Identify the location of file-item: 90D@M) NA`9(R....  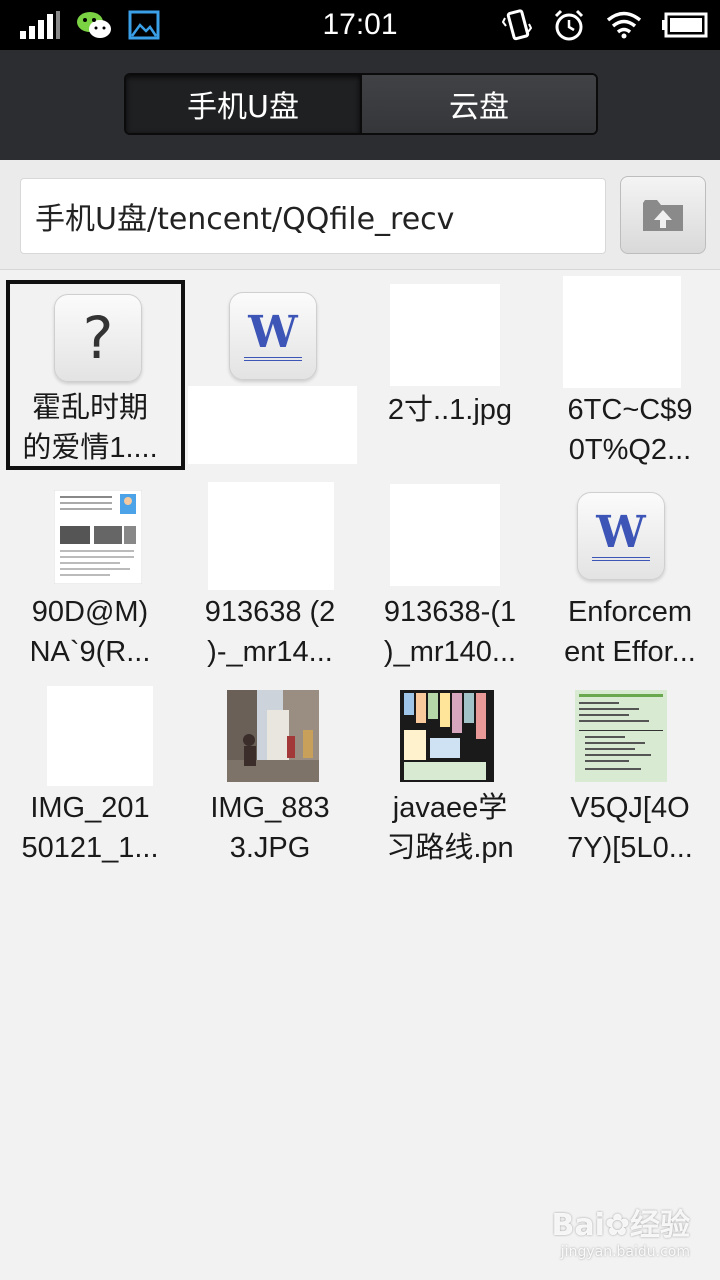
(90, 580).